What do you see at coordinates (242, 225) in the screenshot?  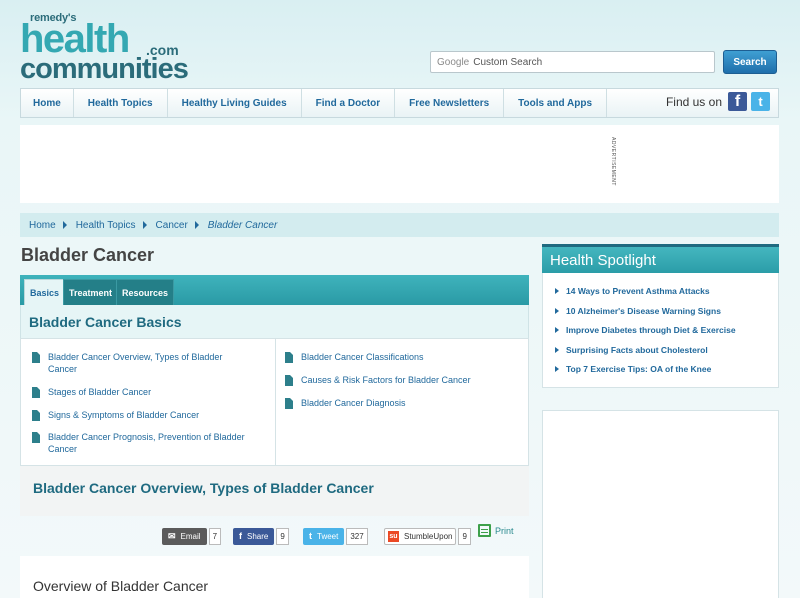 I see `breadcrumb-current: Bladder Cancer` at bounding box center [242, 225].